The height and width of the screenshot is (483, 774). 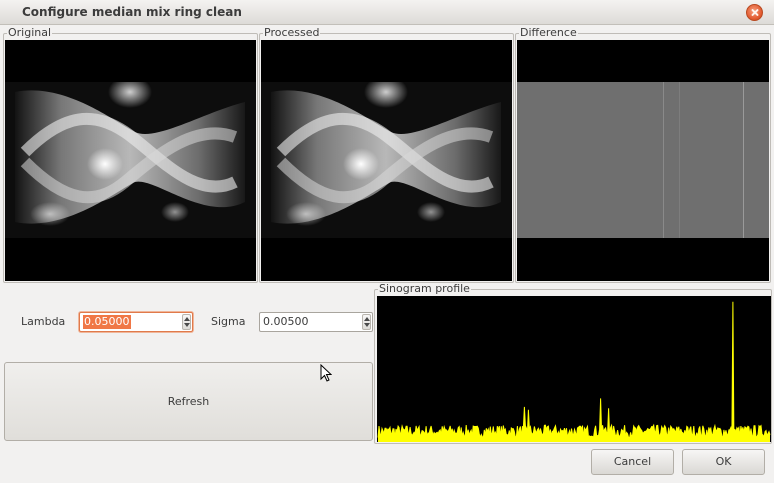 I want to click on processed-sinogram, so click(x=386, y=160).